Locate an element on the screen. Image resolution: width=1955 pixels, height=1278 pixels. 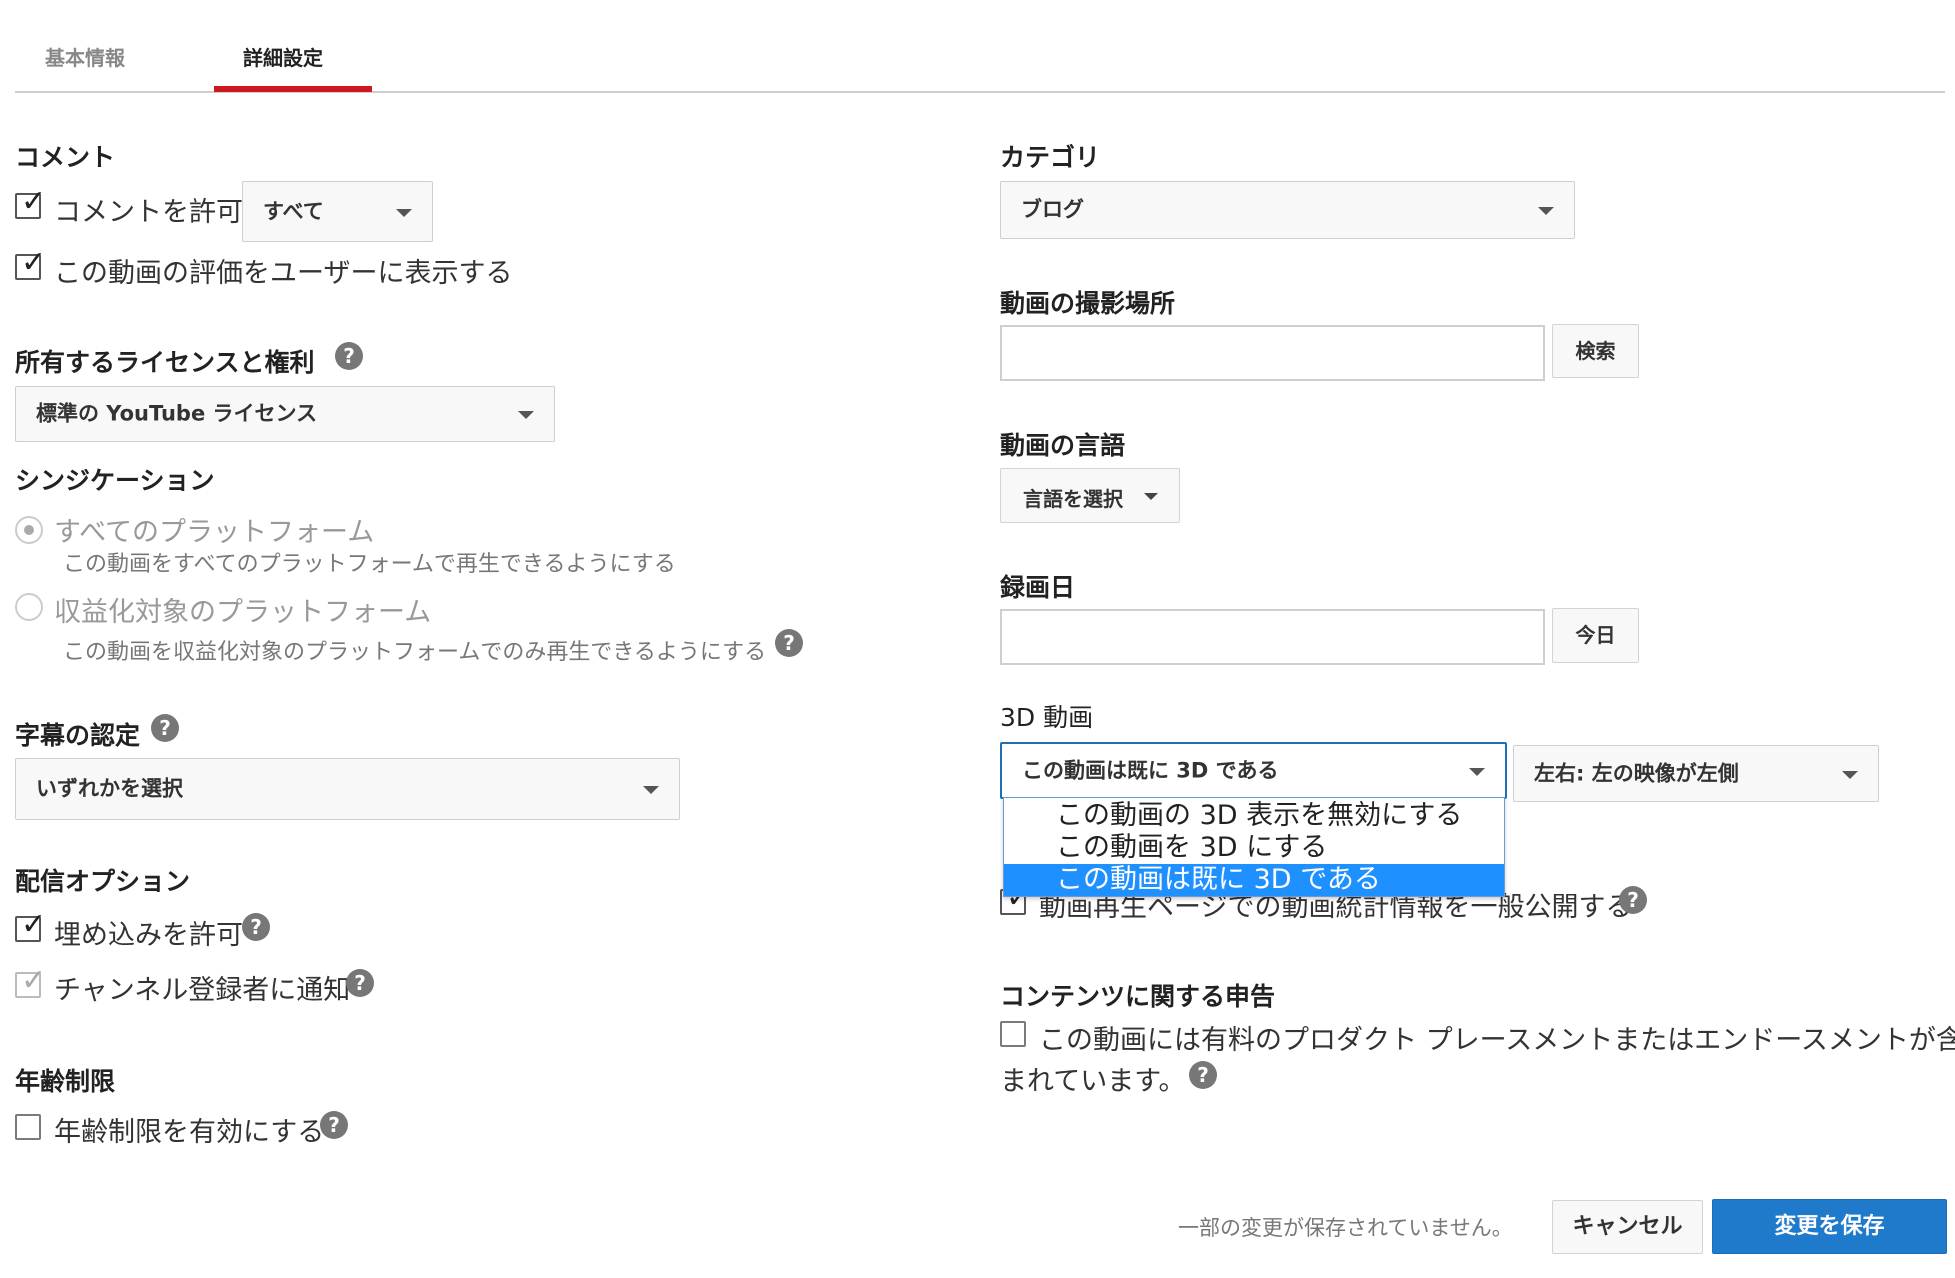
tab-advanced-settings: 詳細設定 is located at coordinates (283, 56).